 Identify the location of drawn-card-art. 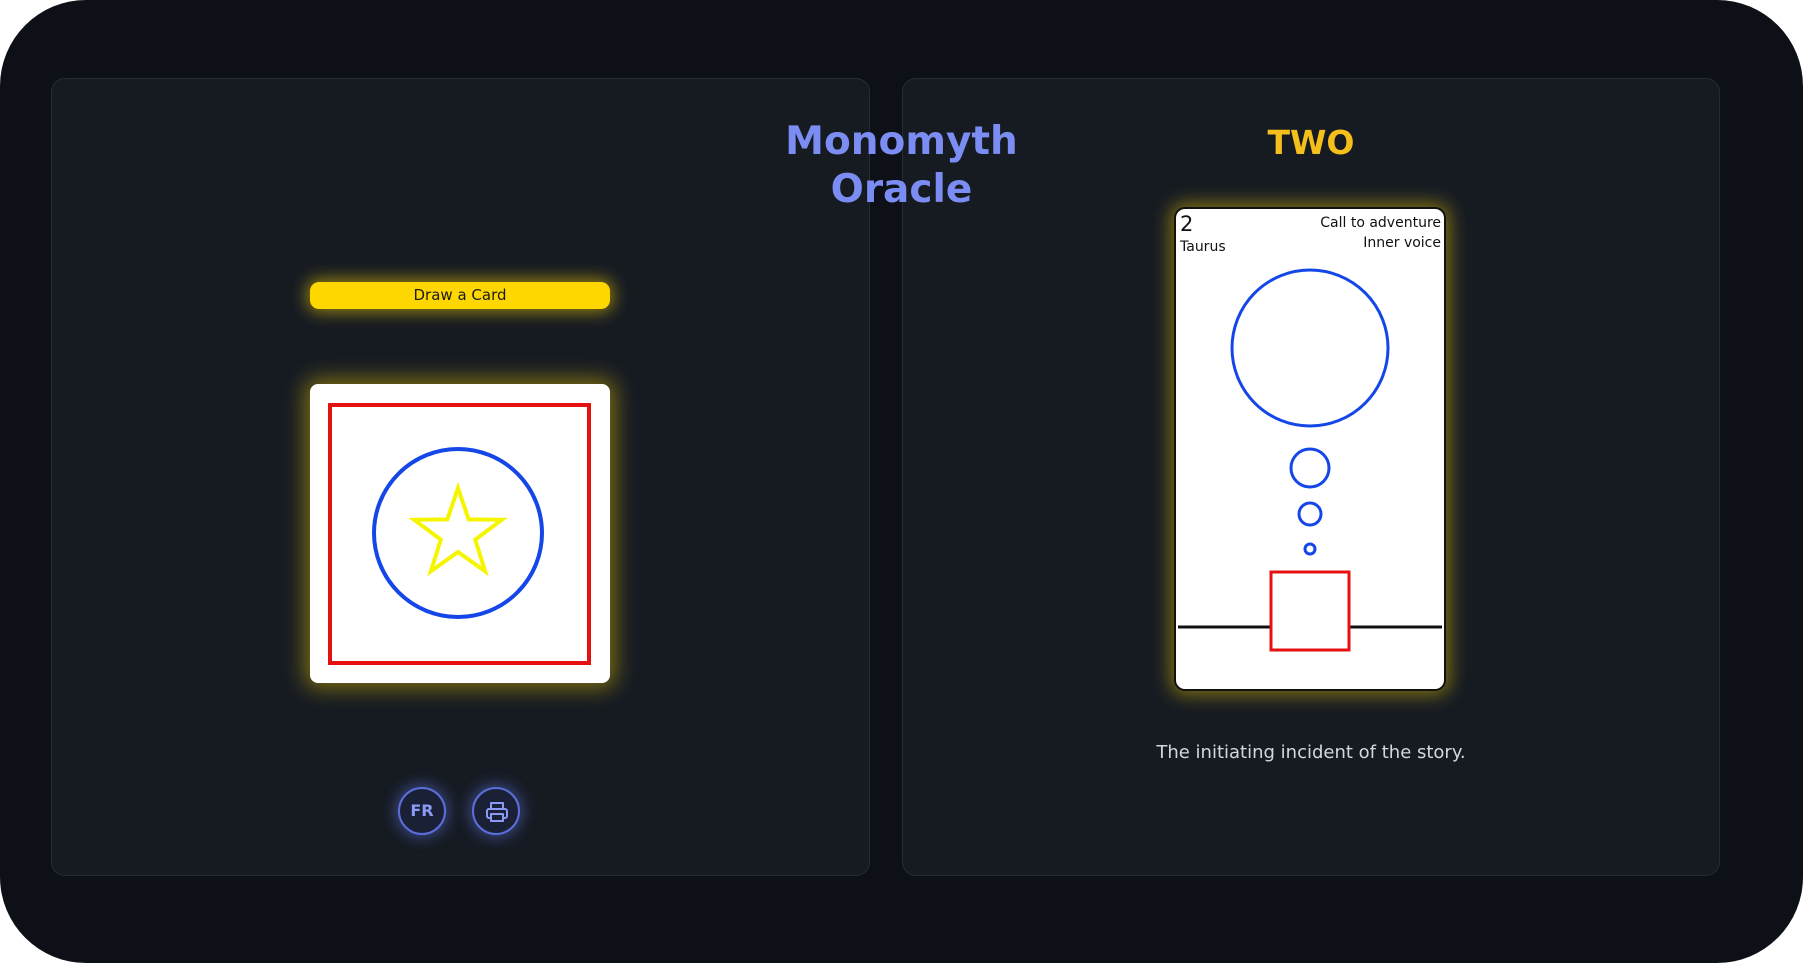
(1310, 460).